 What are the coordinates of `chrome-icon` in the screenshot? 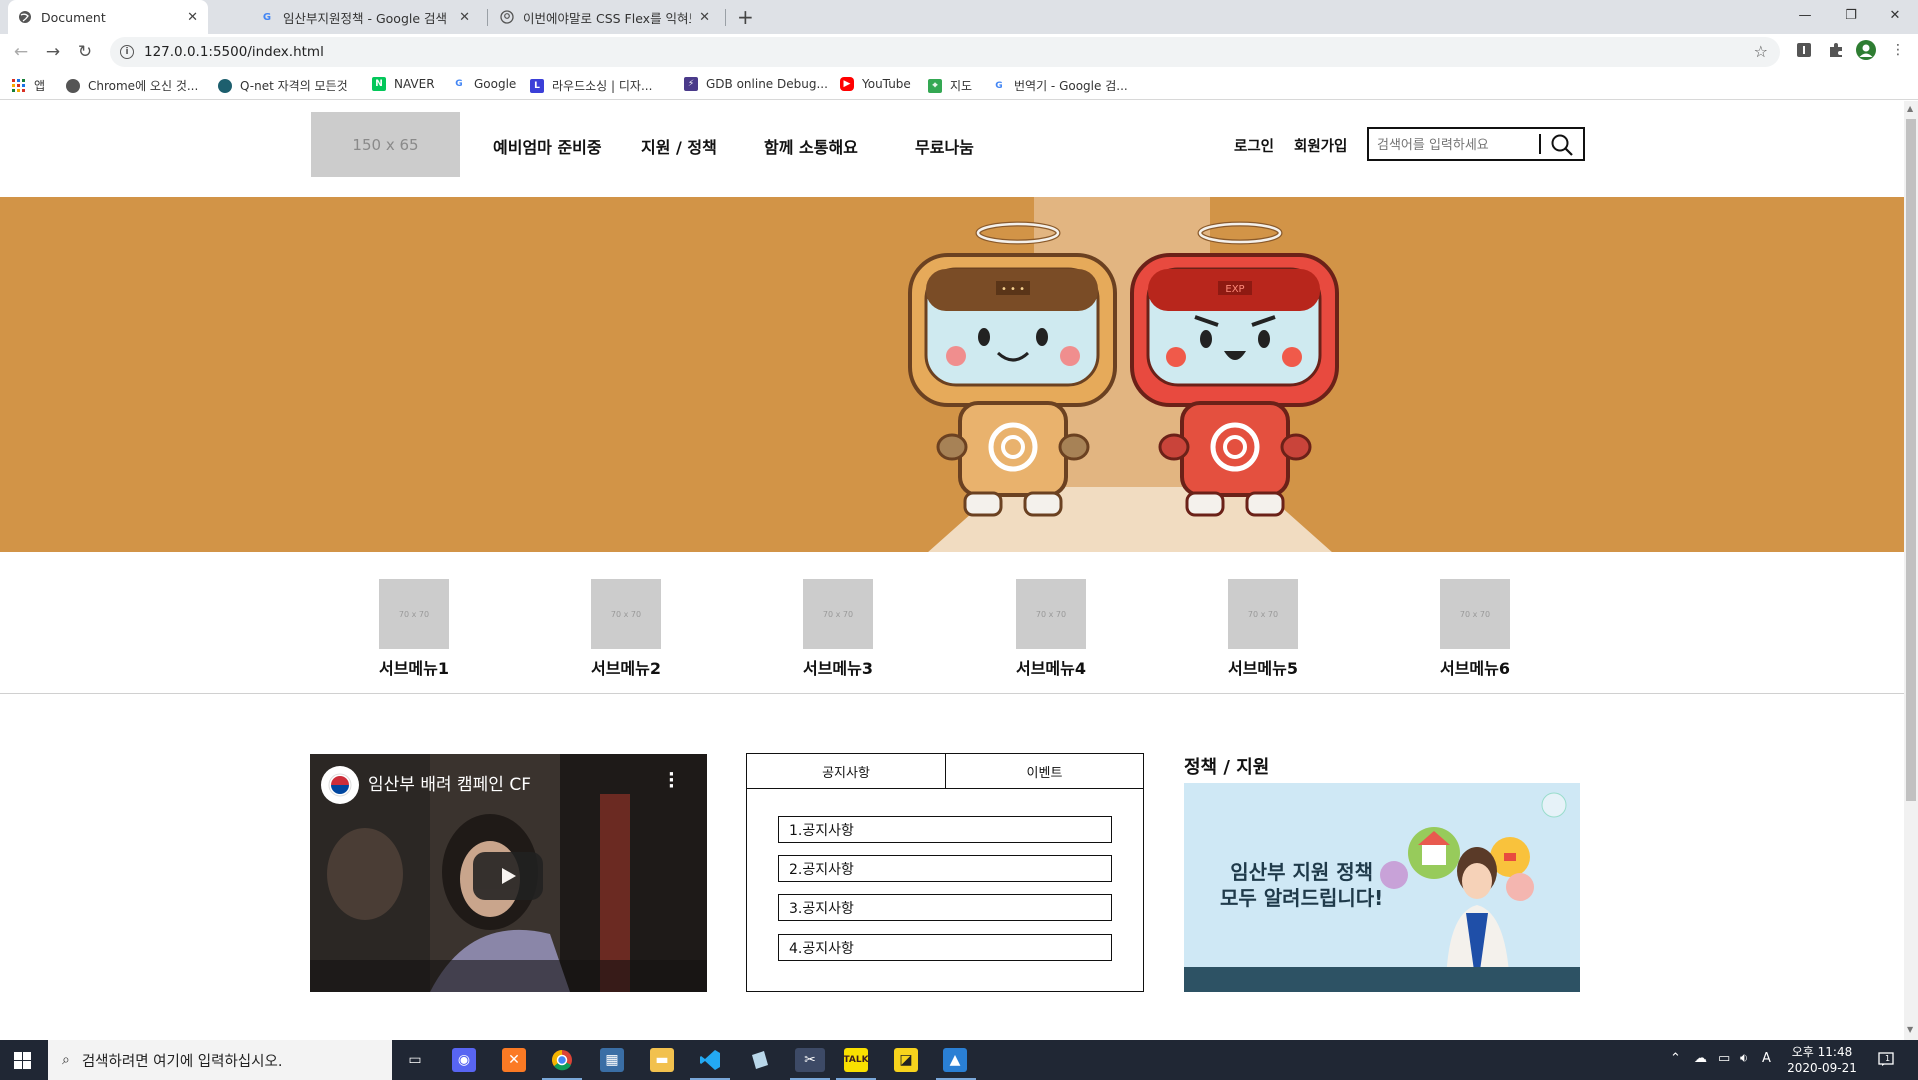 It's located at (562, 1060).